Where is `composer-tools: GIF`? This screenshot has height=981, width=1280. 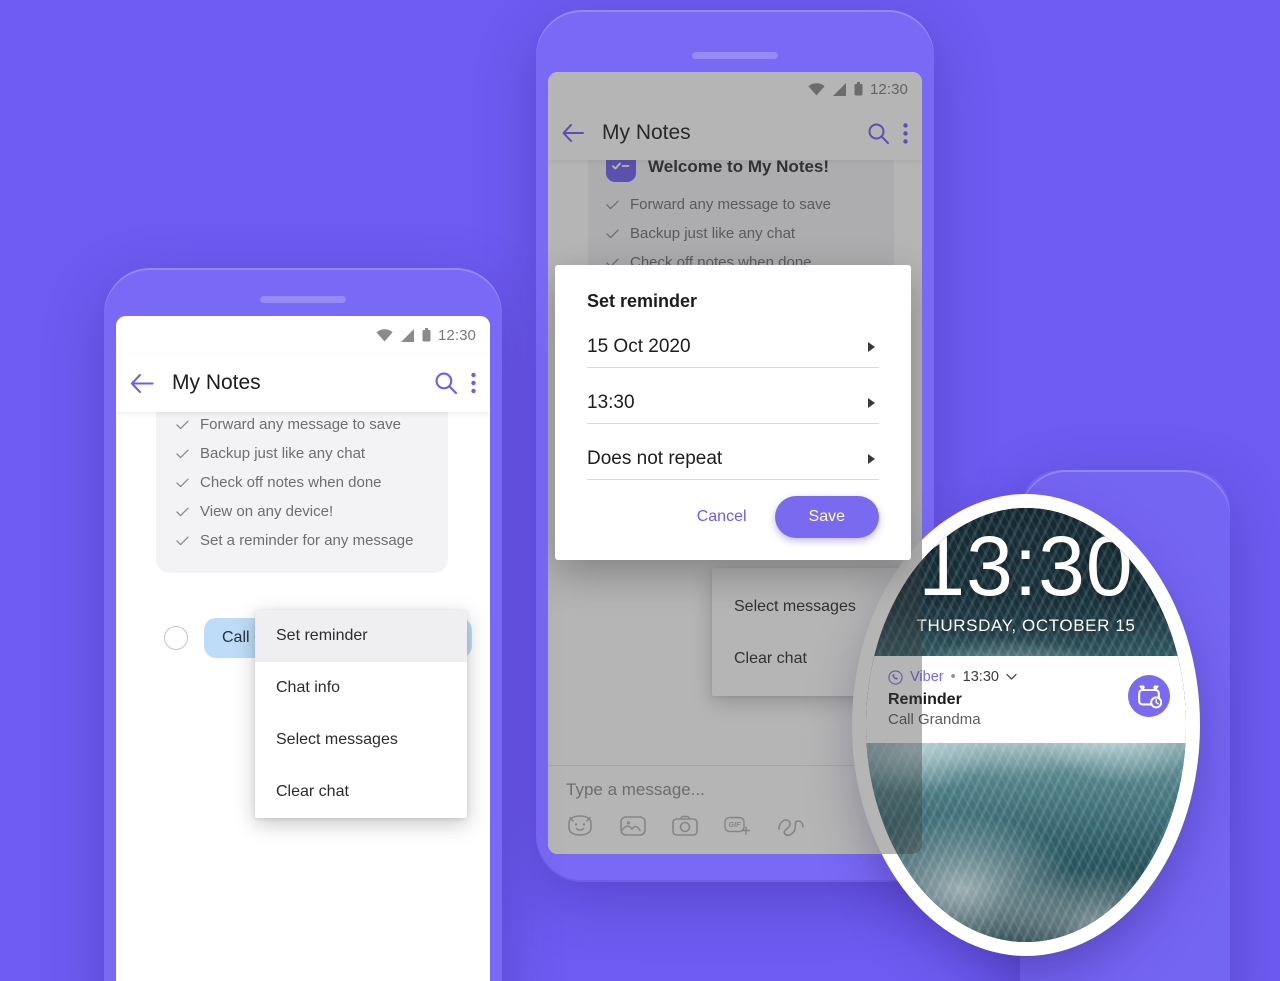 composer-tools: GIF is located at coordinates (735, 826).